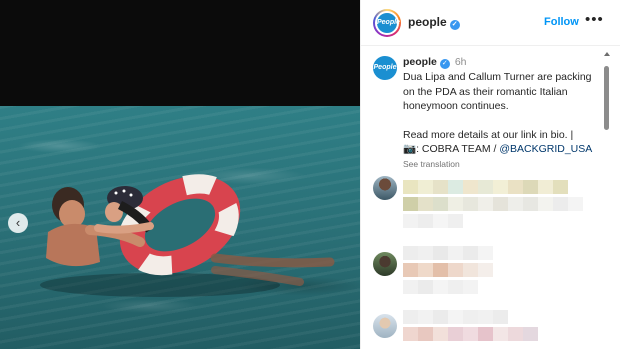 The image size is (620, 349). I want to click on caption-line: on the PDA as their romantic Italian, so click(485, 91).